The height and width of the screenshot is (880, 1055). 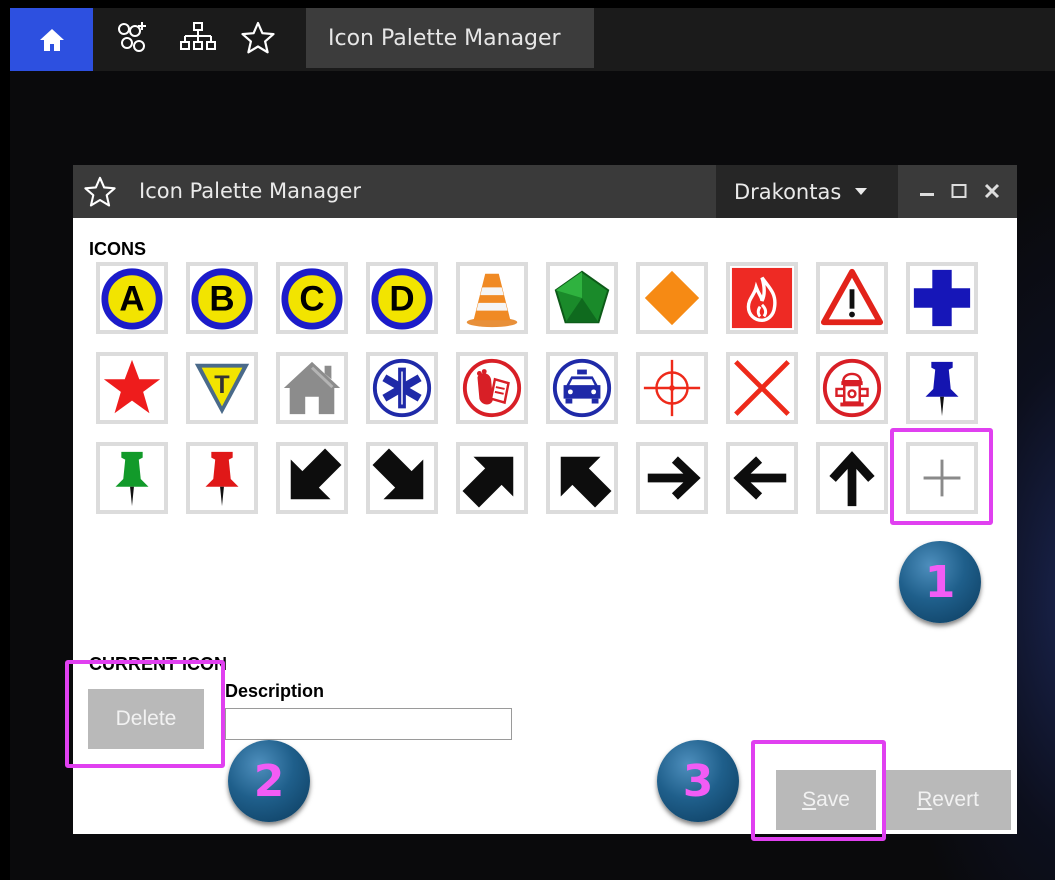 What do you see at coordinates (818, 790) in the screenshot?
I see `callout-box-save` at bounding box center [818, 790].